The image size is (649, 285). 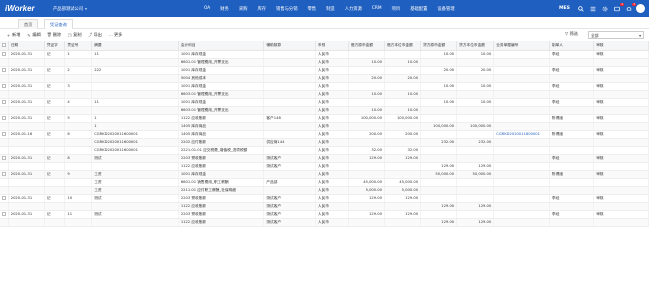 I want to click on table-row: 2020-01-31 记 3 1001 库存现金 人民币 10.00 10.00 李经 审核, so click(x=324, y=86).